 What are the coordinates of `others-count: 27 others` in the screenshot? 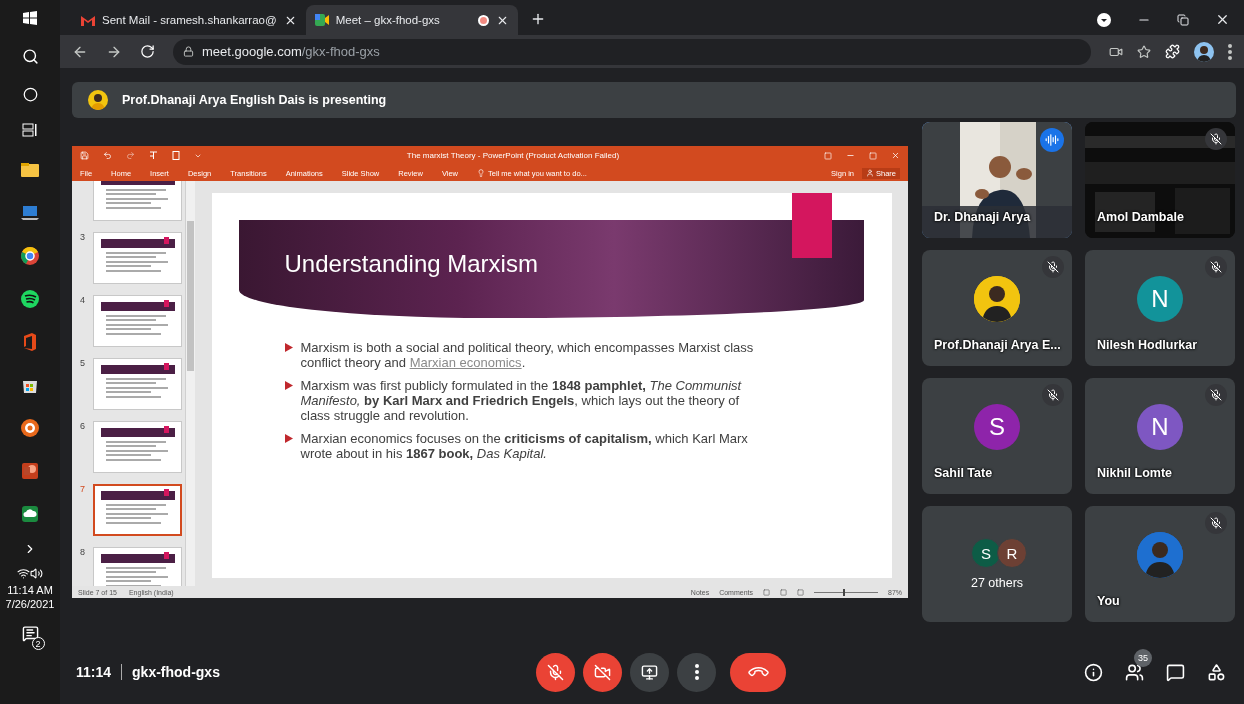 It's located at (997, 583).